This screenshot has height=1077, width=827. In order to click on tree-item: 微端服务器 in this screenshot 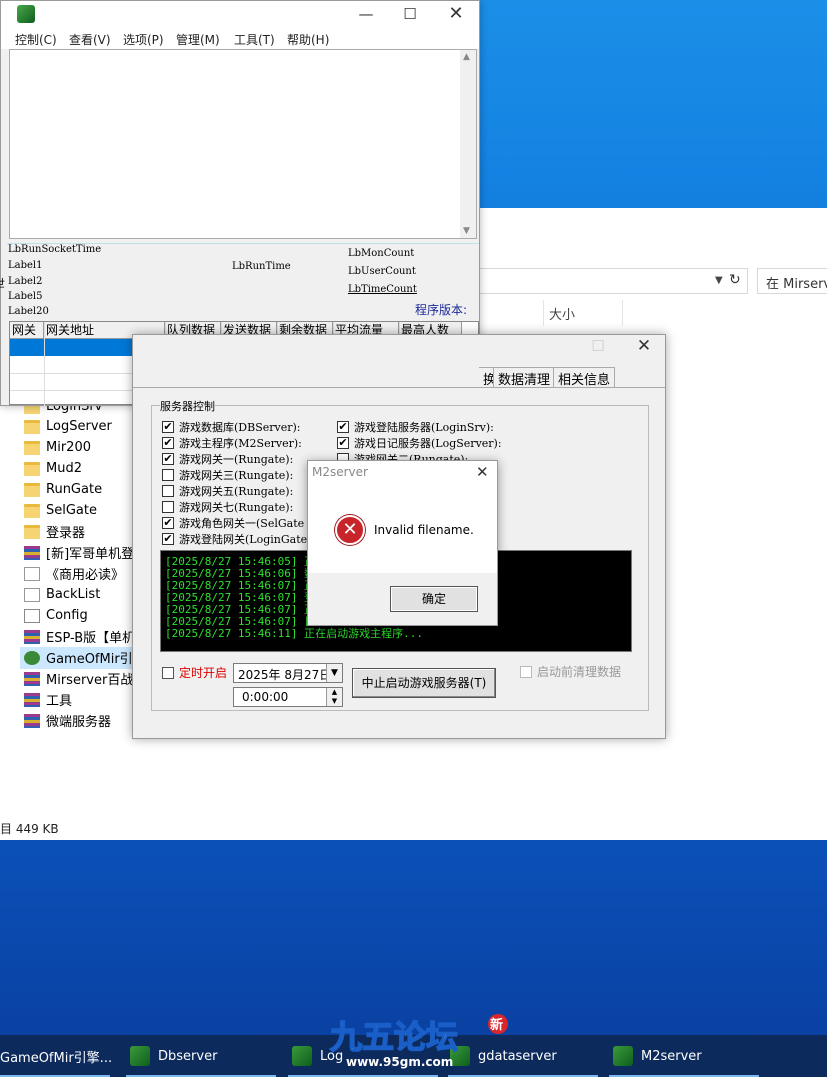, I will do `click(79, 720)`.